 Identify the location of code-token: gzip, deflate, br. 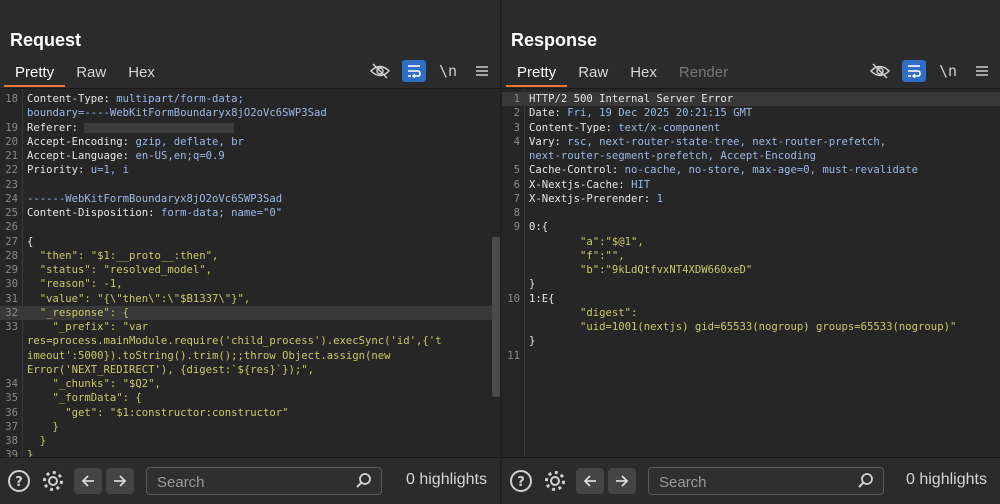
(189, 141).